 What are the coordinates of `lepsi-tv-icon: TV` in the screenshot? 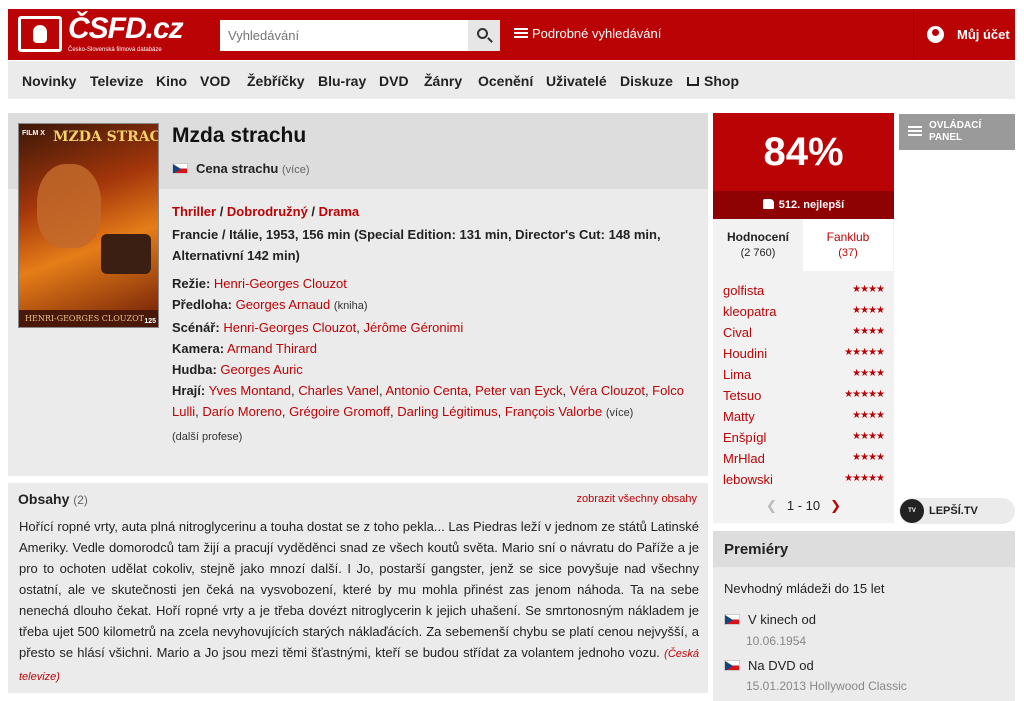 It's located at (912, 511).